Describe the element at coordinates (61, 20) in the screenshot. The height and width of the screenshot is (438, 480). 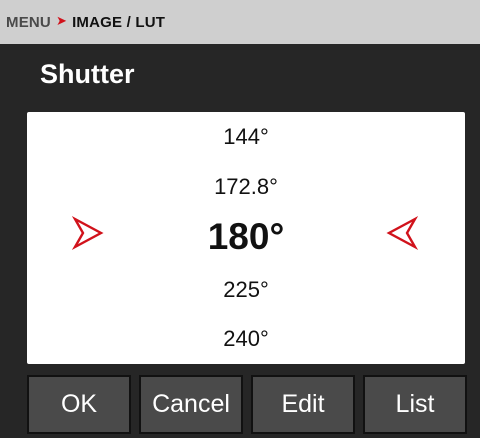
I see `chevron-right-icon: ➤` at that location.